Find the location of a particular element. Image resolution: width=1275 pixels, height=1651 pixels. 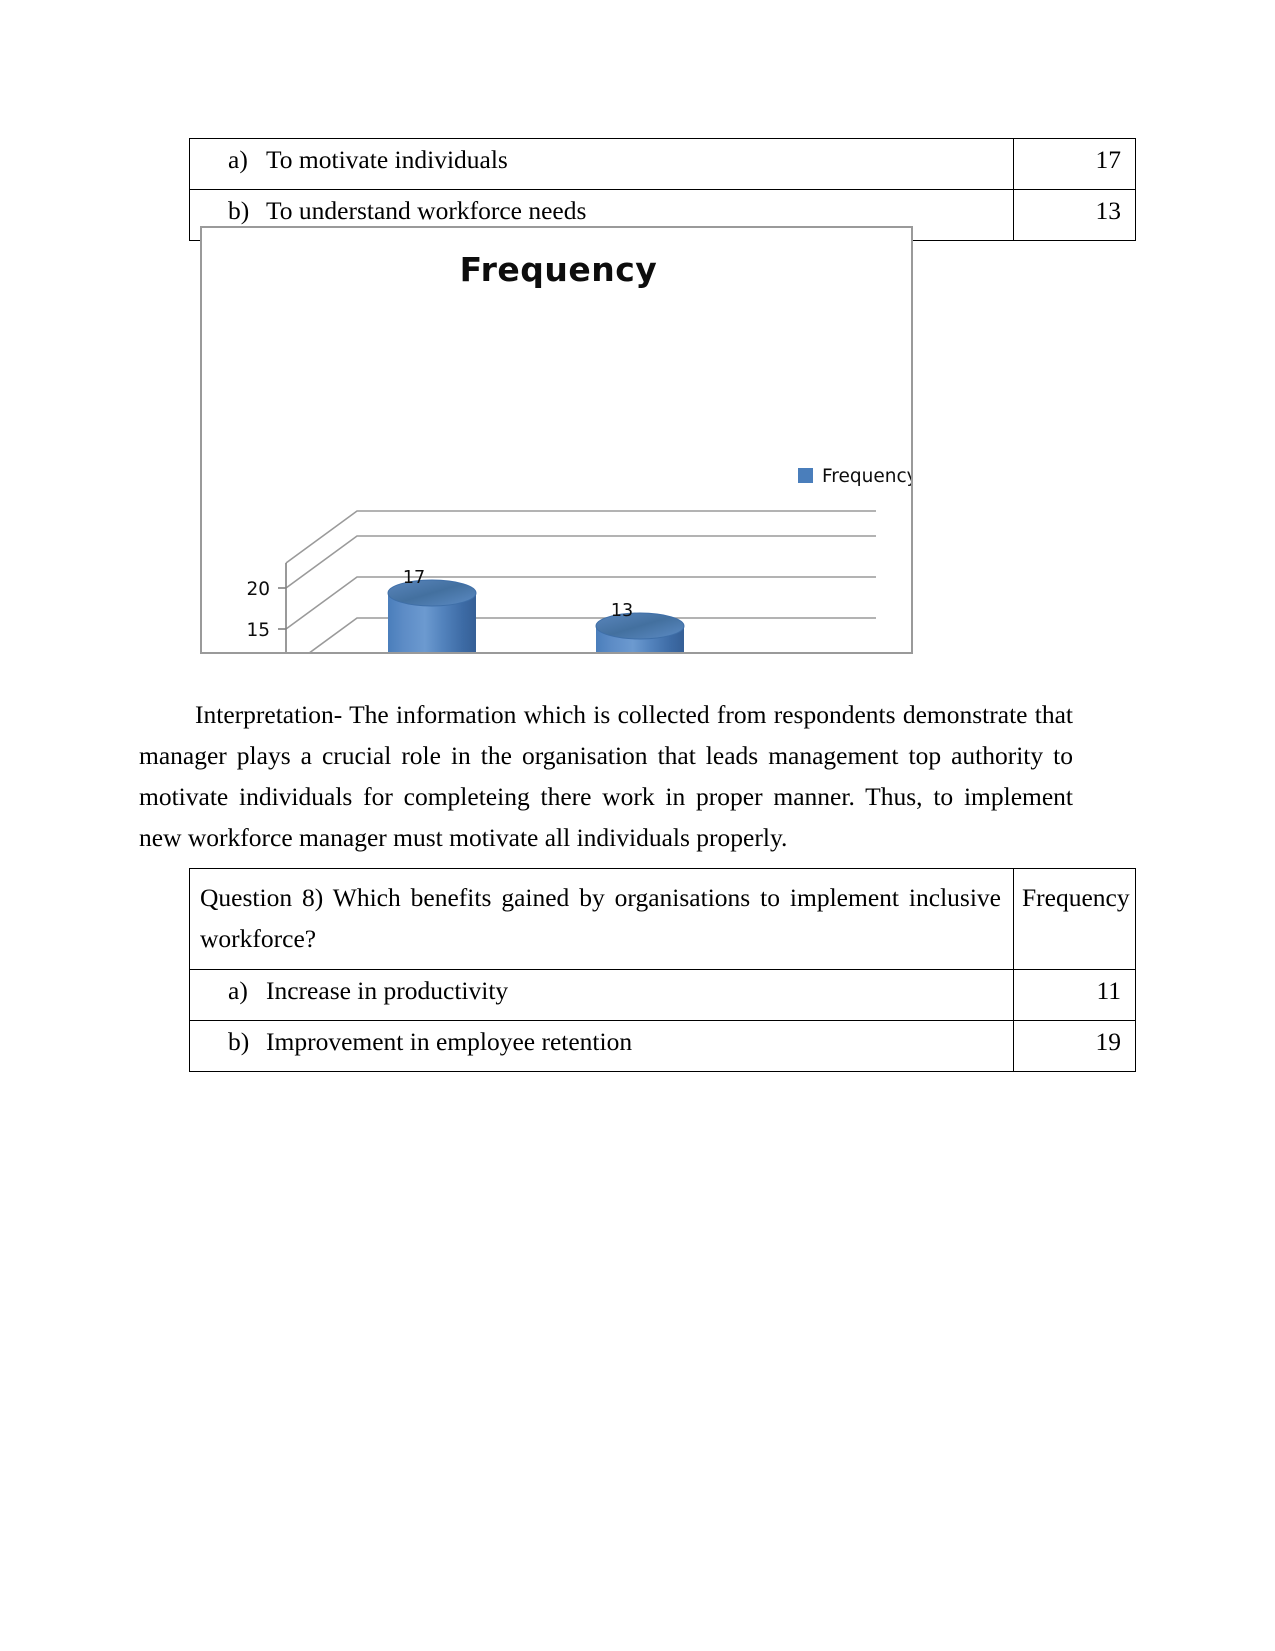

option-text: Improvement in employee retention is located at coordinates (449, 1041).